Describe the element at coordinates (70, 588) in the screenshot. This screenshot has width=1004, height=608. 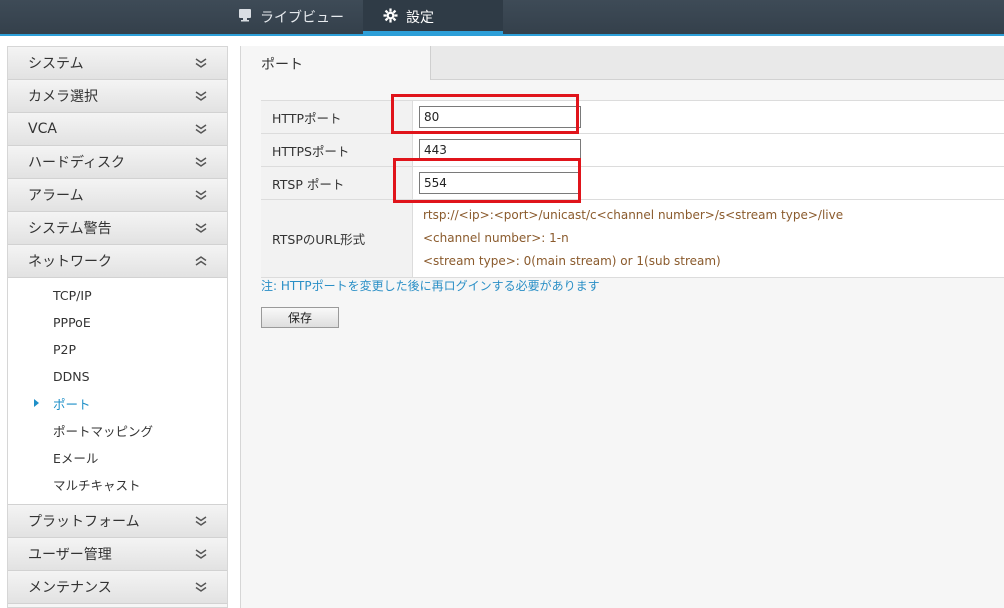
I see `menu-label: メンテナンス` at that location.